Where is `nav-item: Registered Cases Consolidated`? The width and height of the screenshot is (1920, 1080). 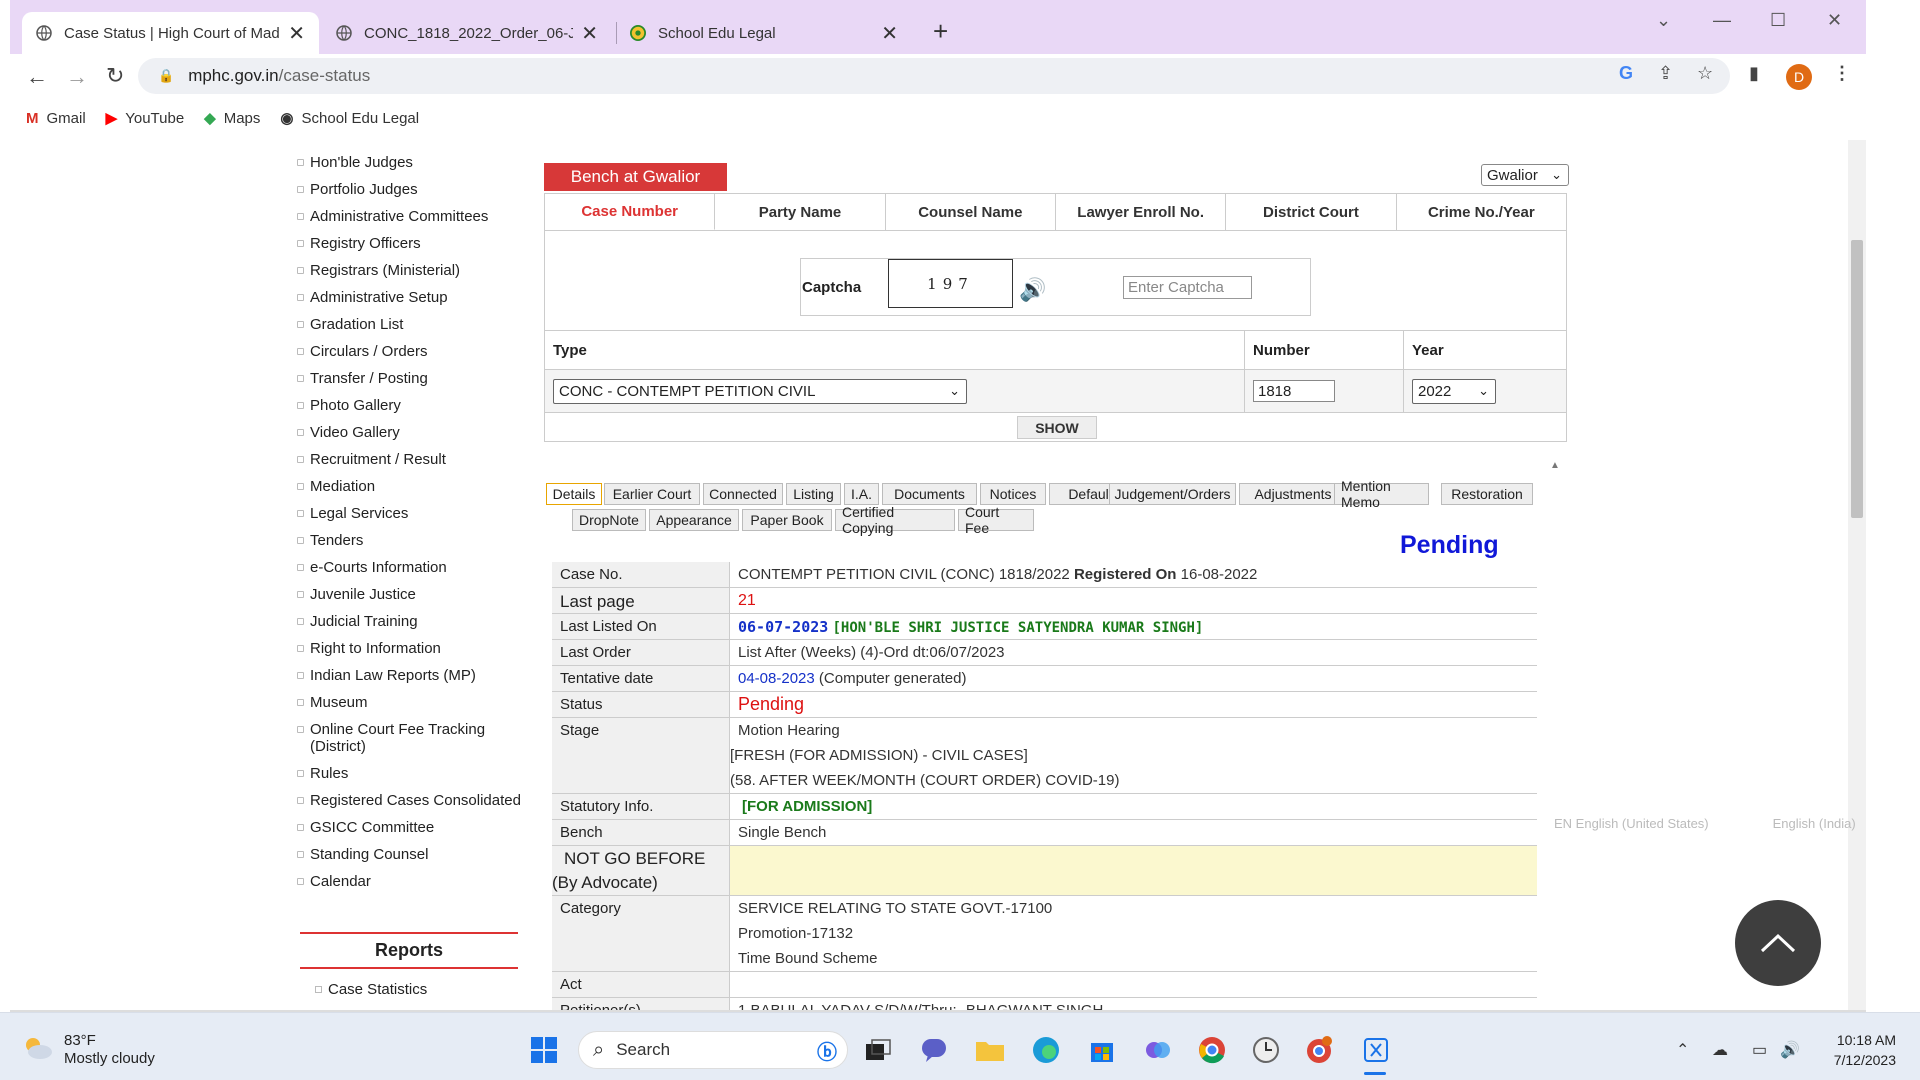 nav-item: Registered Cases Consolidated is located at coordinates (407, 800).